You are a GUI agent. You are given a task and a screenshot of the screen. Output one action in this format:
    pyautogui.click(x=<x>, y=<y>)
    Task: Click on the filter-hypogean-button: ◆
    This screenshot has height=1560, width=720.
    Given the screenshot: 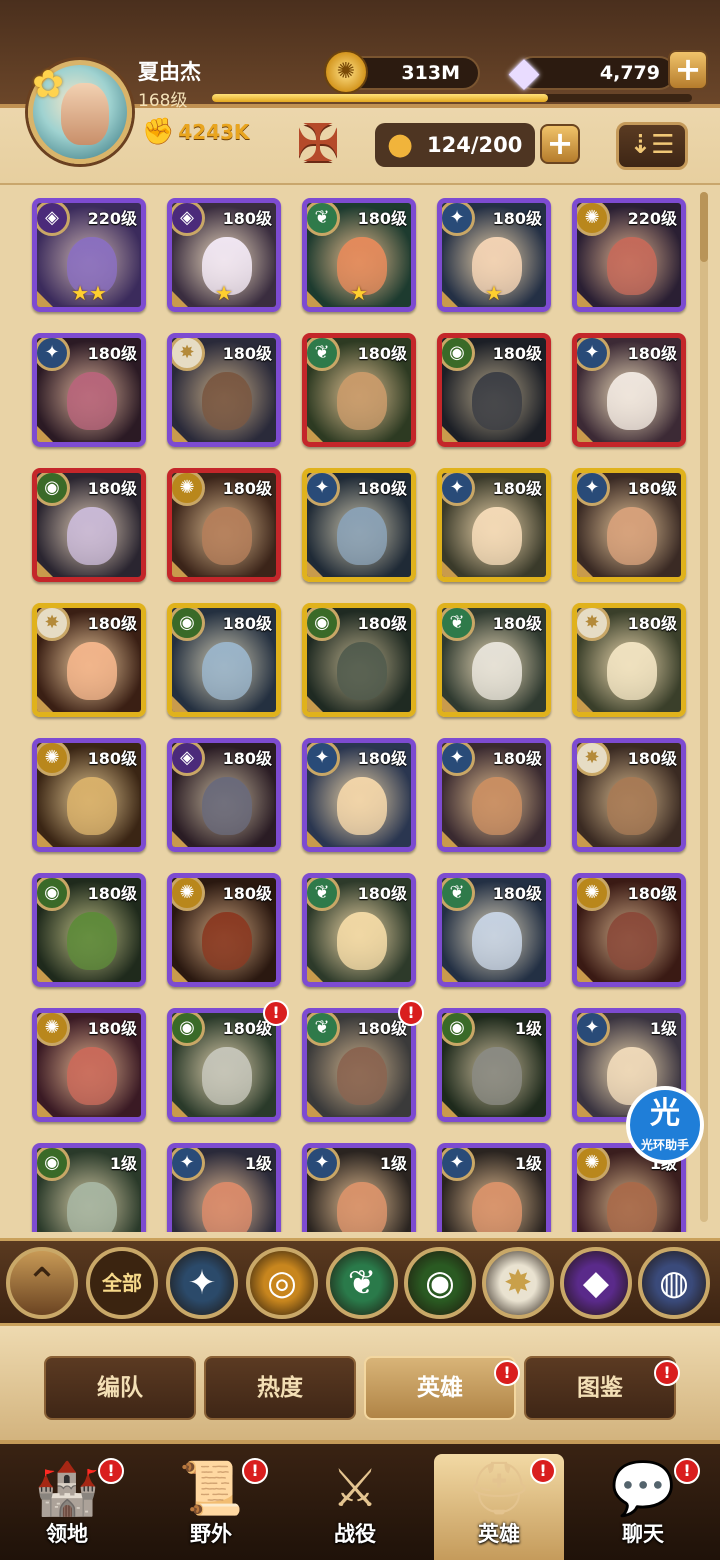 What is the action you would take?
    pyautogui.click(x=596, y=1283)
    